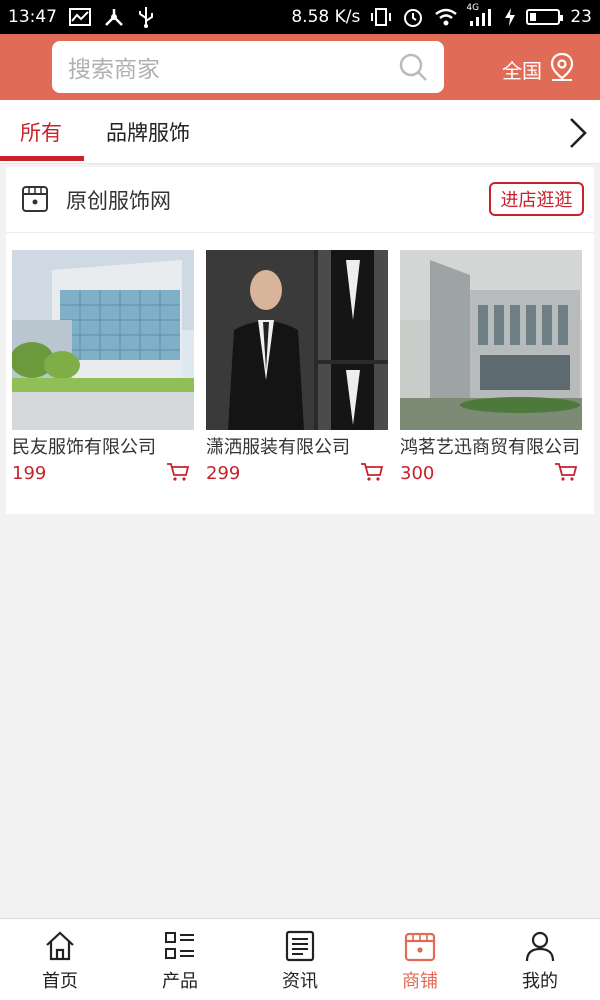 This screenshot has width=600, height=1000. Describe the element at coordinates (41, 132) in the screenshot. I see `tab-all: 所有` at that location.